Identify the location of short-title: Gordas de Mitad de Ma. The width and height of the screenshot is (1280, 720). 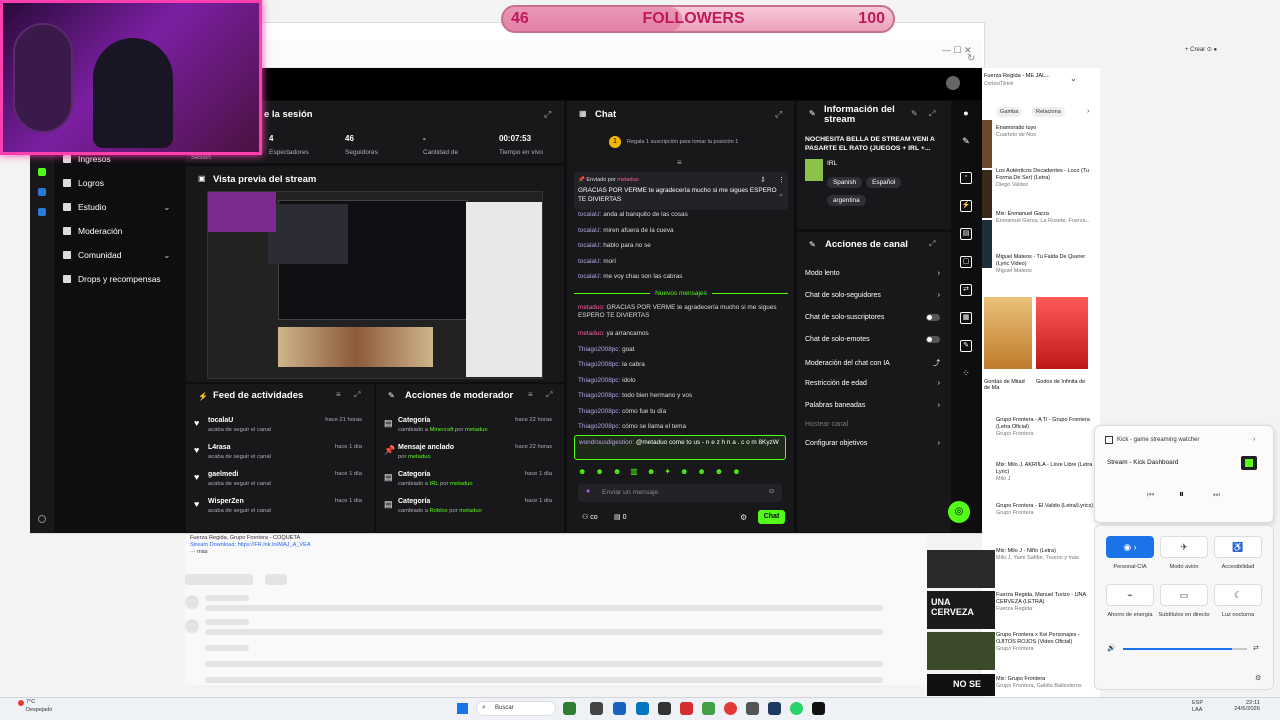
(1008, 385).